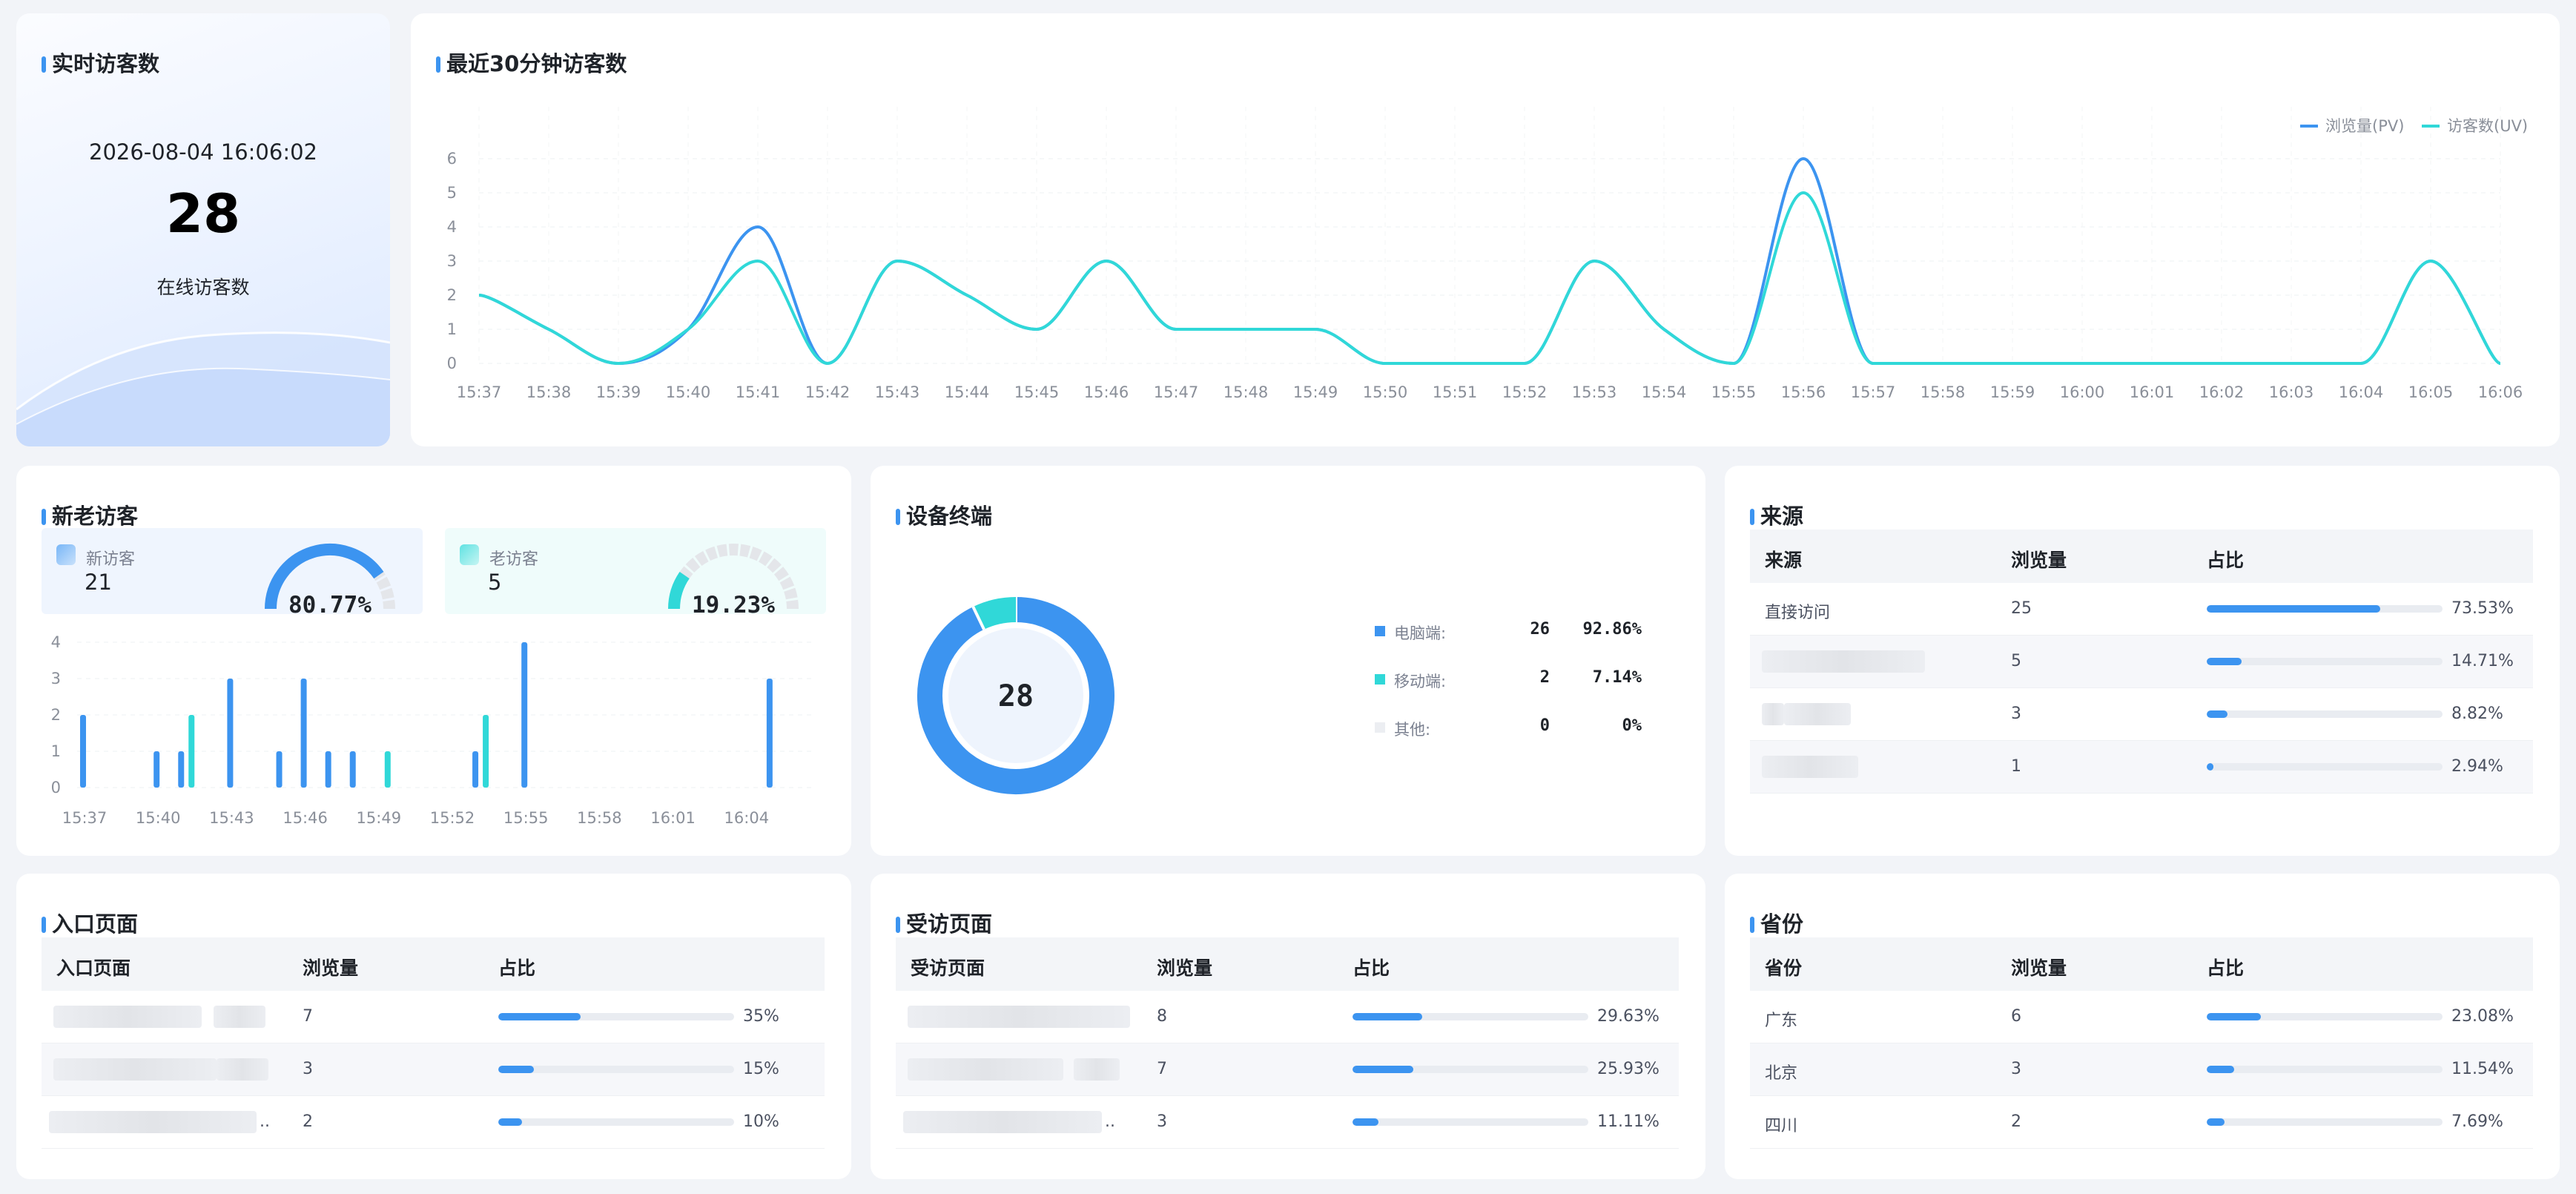 The image size is (2576, 1194). What do you see at coordinates (1783, 559) in the screenshot?
I see `column-header: 来源` at bounding box center [1783, 559].